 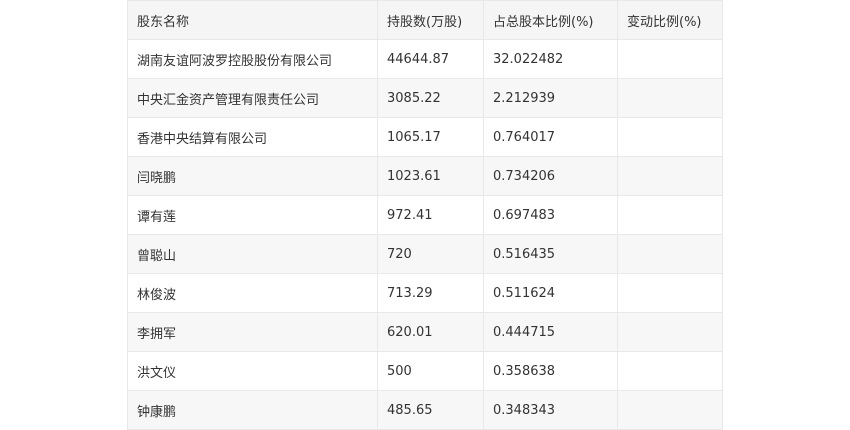 What do you see at coordinates (430, 20) in the screenshot?
I see `header-shares-held: 持股数(万股)` at bounding box center [430, 20].